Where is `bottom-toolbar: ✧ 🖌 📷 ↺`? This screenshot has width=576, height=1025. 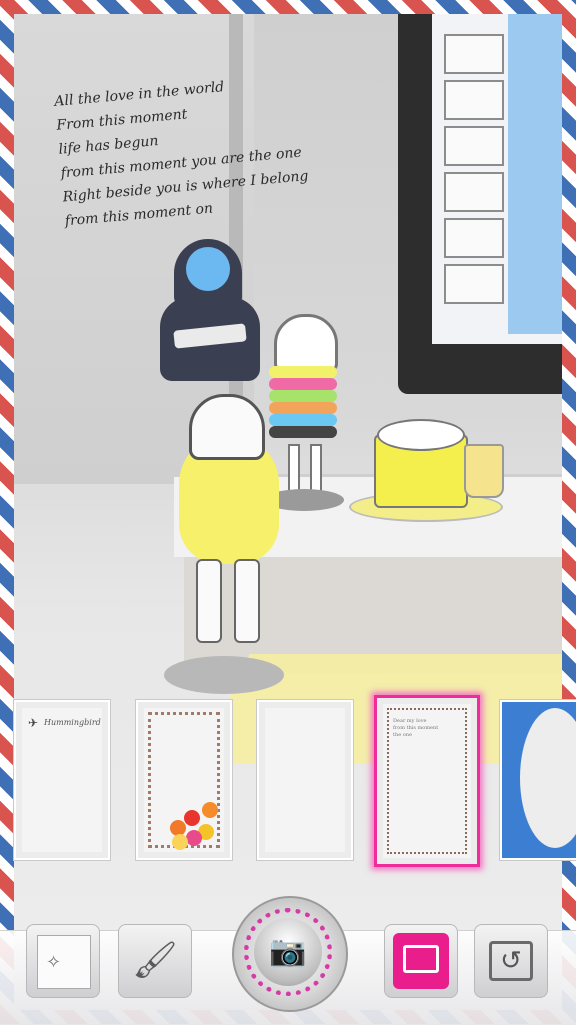
bottom-toolbar: ✧ 🖌 📷 ↺ is located at coordinates (288, 960).